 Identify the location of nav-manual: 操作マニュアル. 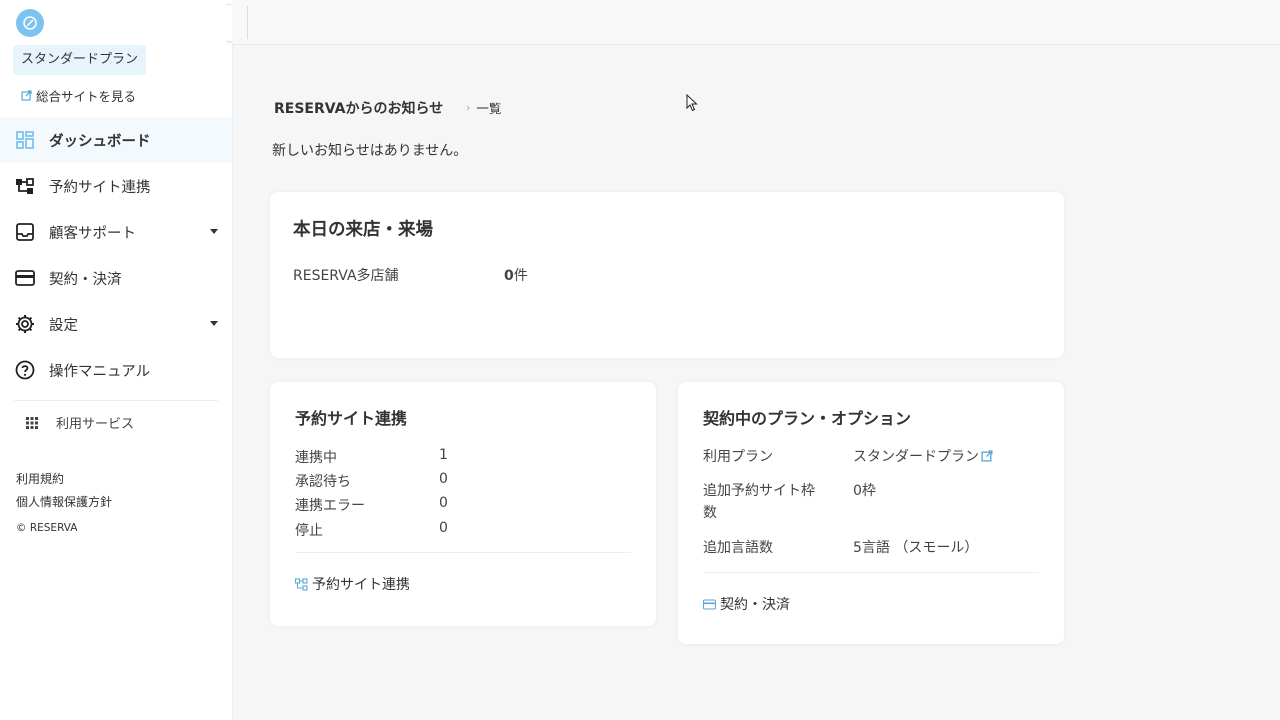
(116, 370).